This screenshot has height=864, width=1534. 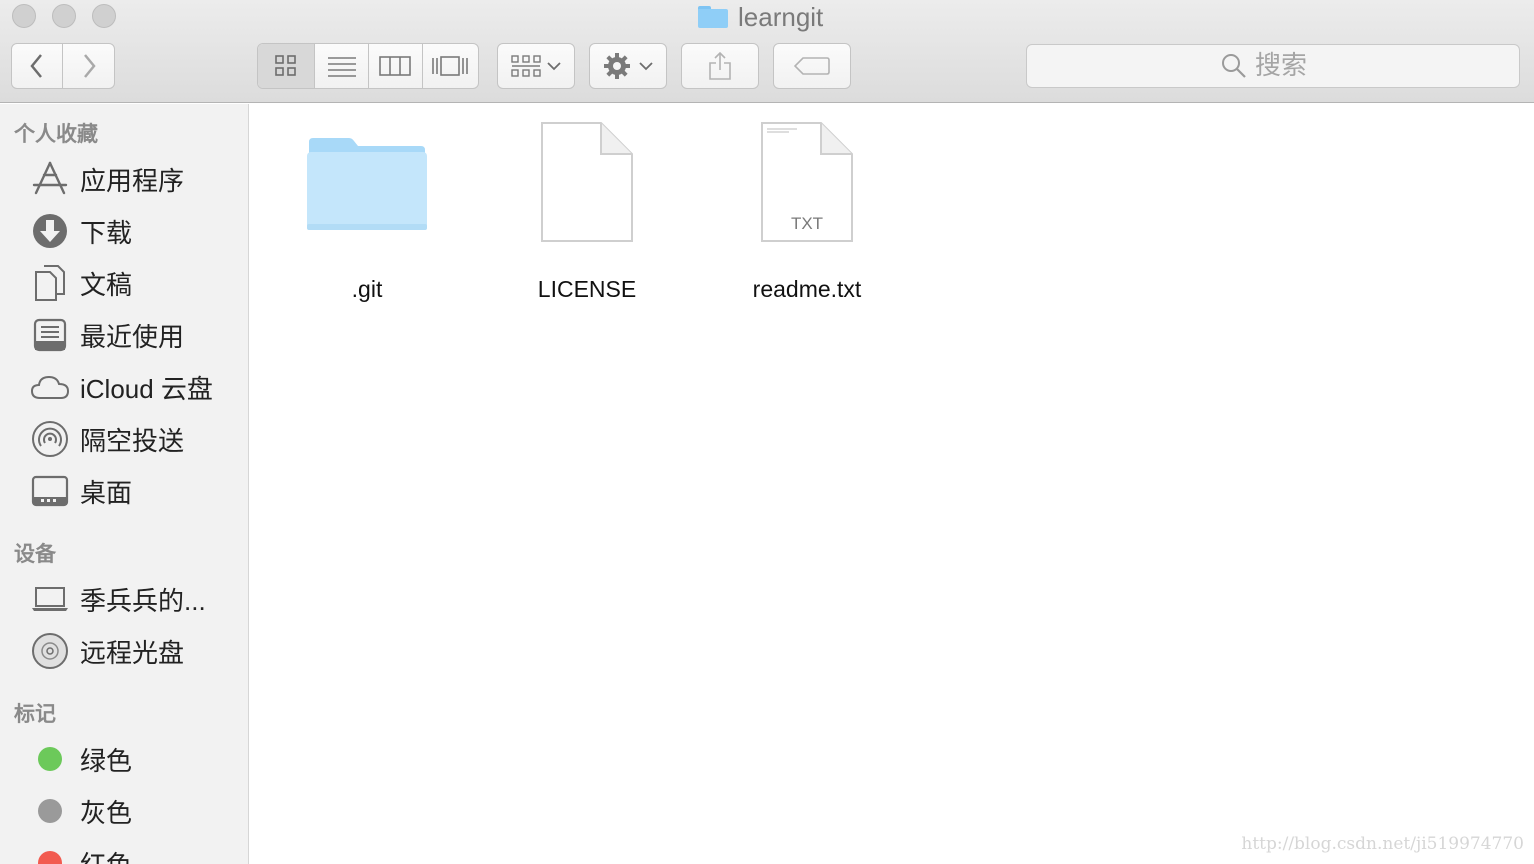 I want to click on sidebar-item-applications: 应用程序, so click(x=135, y=179).